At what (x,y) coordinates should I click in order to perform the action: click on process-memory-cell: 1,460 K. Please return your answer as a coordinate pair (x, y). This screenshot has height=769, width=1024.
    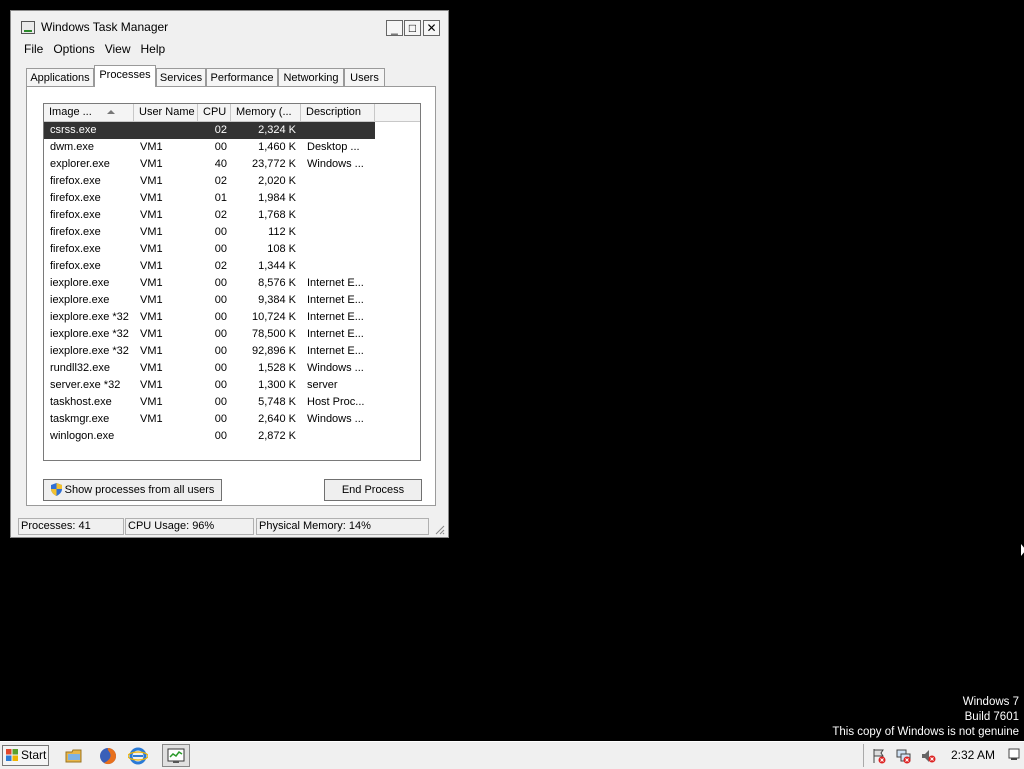
    Looking at the image, I should click on (277, 147).